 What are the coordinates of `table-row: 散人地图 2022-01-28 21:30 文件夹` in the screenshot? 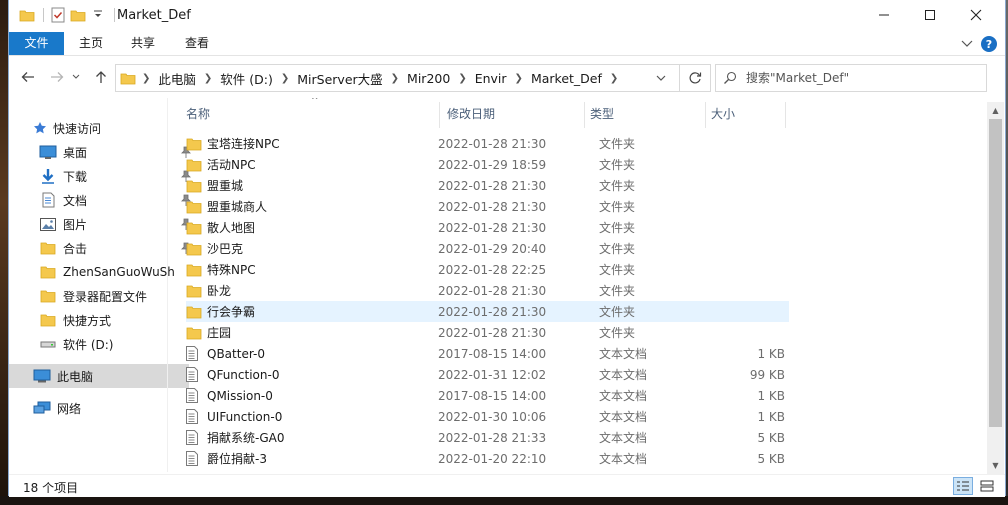 It's located at (487, 227).